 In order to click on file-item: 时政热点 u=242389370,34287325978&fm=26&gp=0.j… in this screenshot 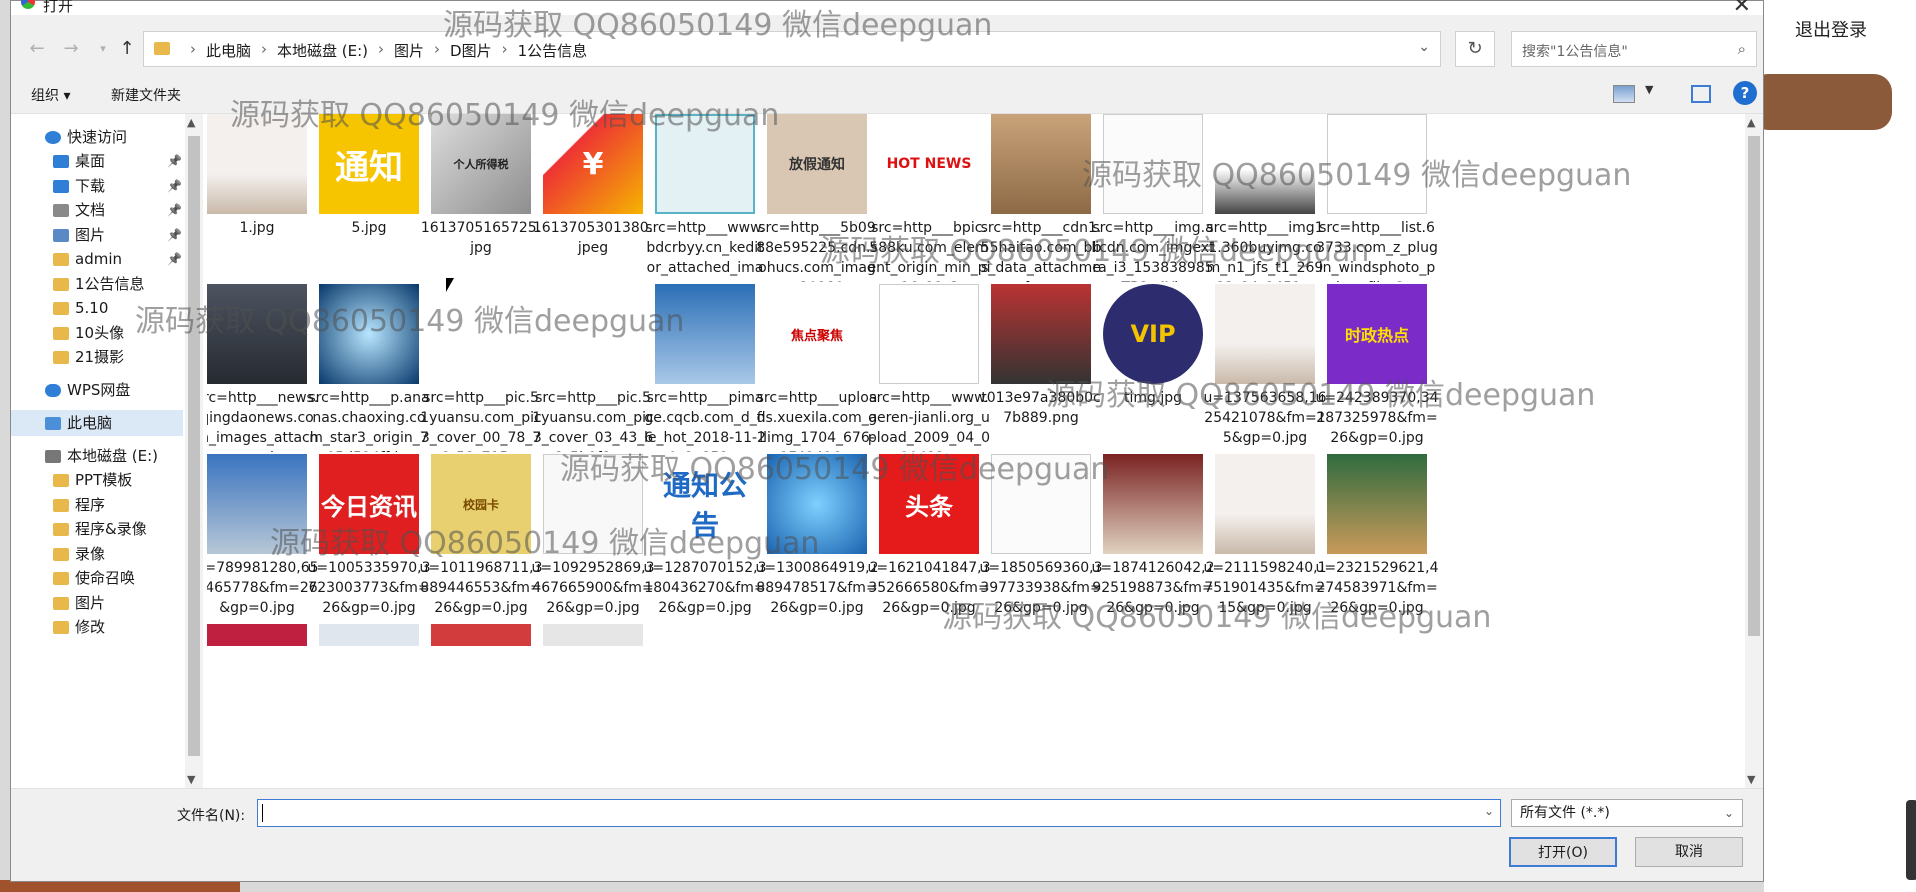, I will do `click(1377, 369)`.